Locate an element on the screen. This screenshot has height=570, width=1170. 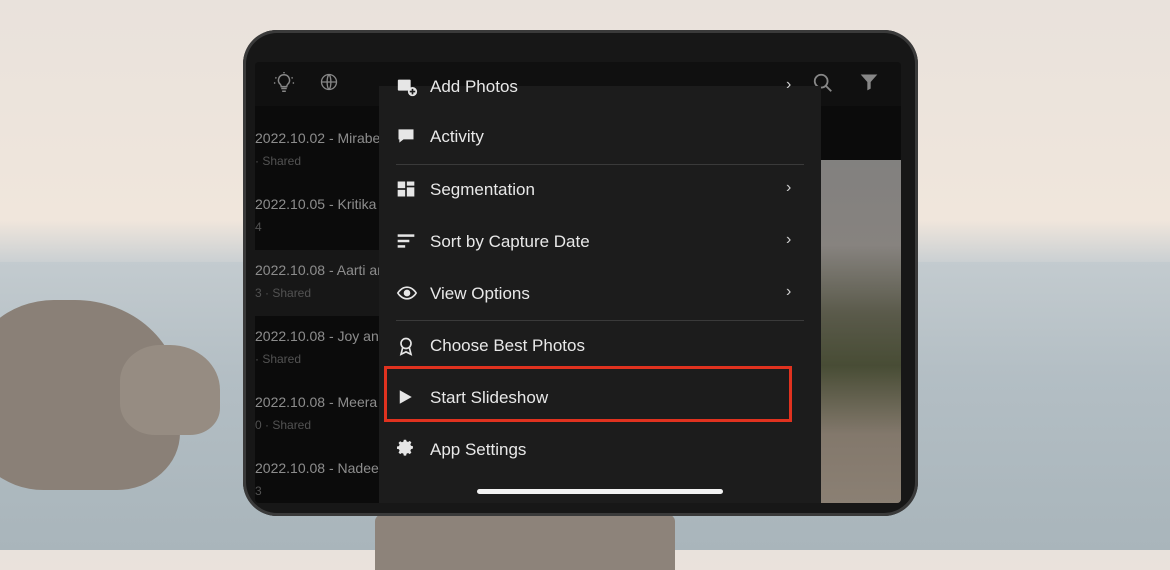
menu-item-activity: Activity is located at coordinates (600, 138).